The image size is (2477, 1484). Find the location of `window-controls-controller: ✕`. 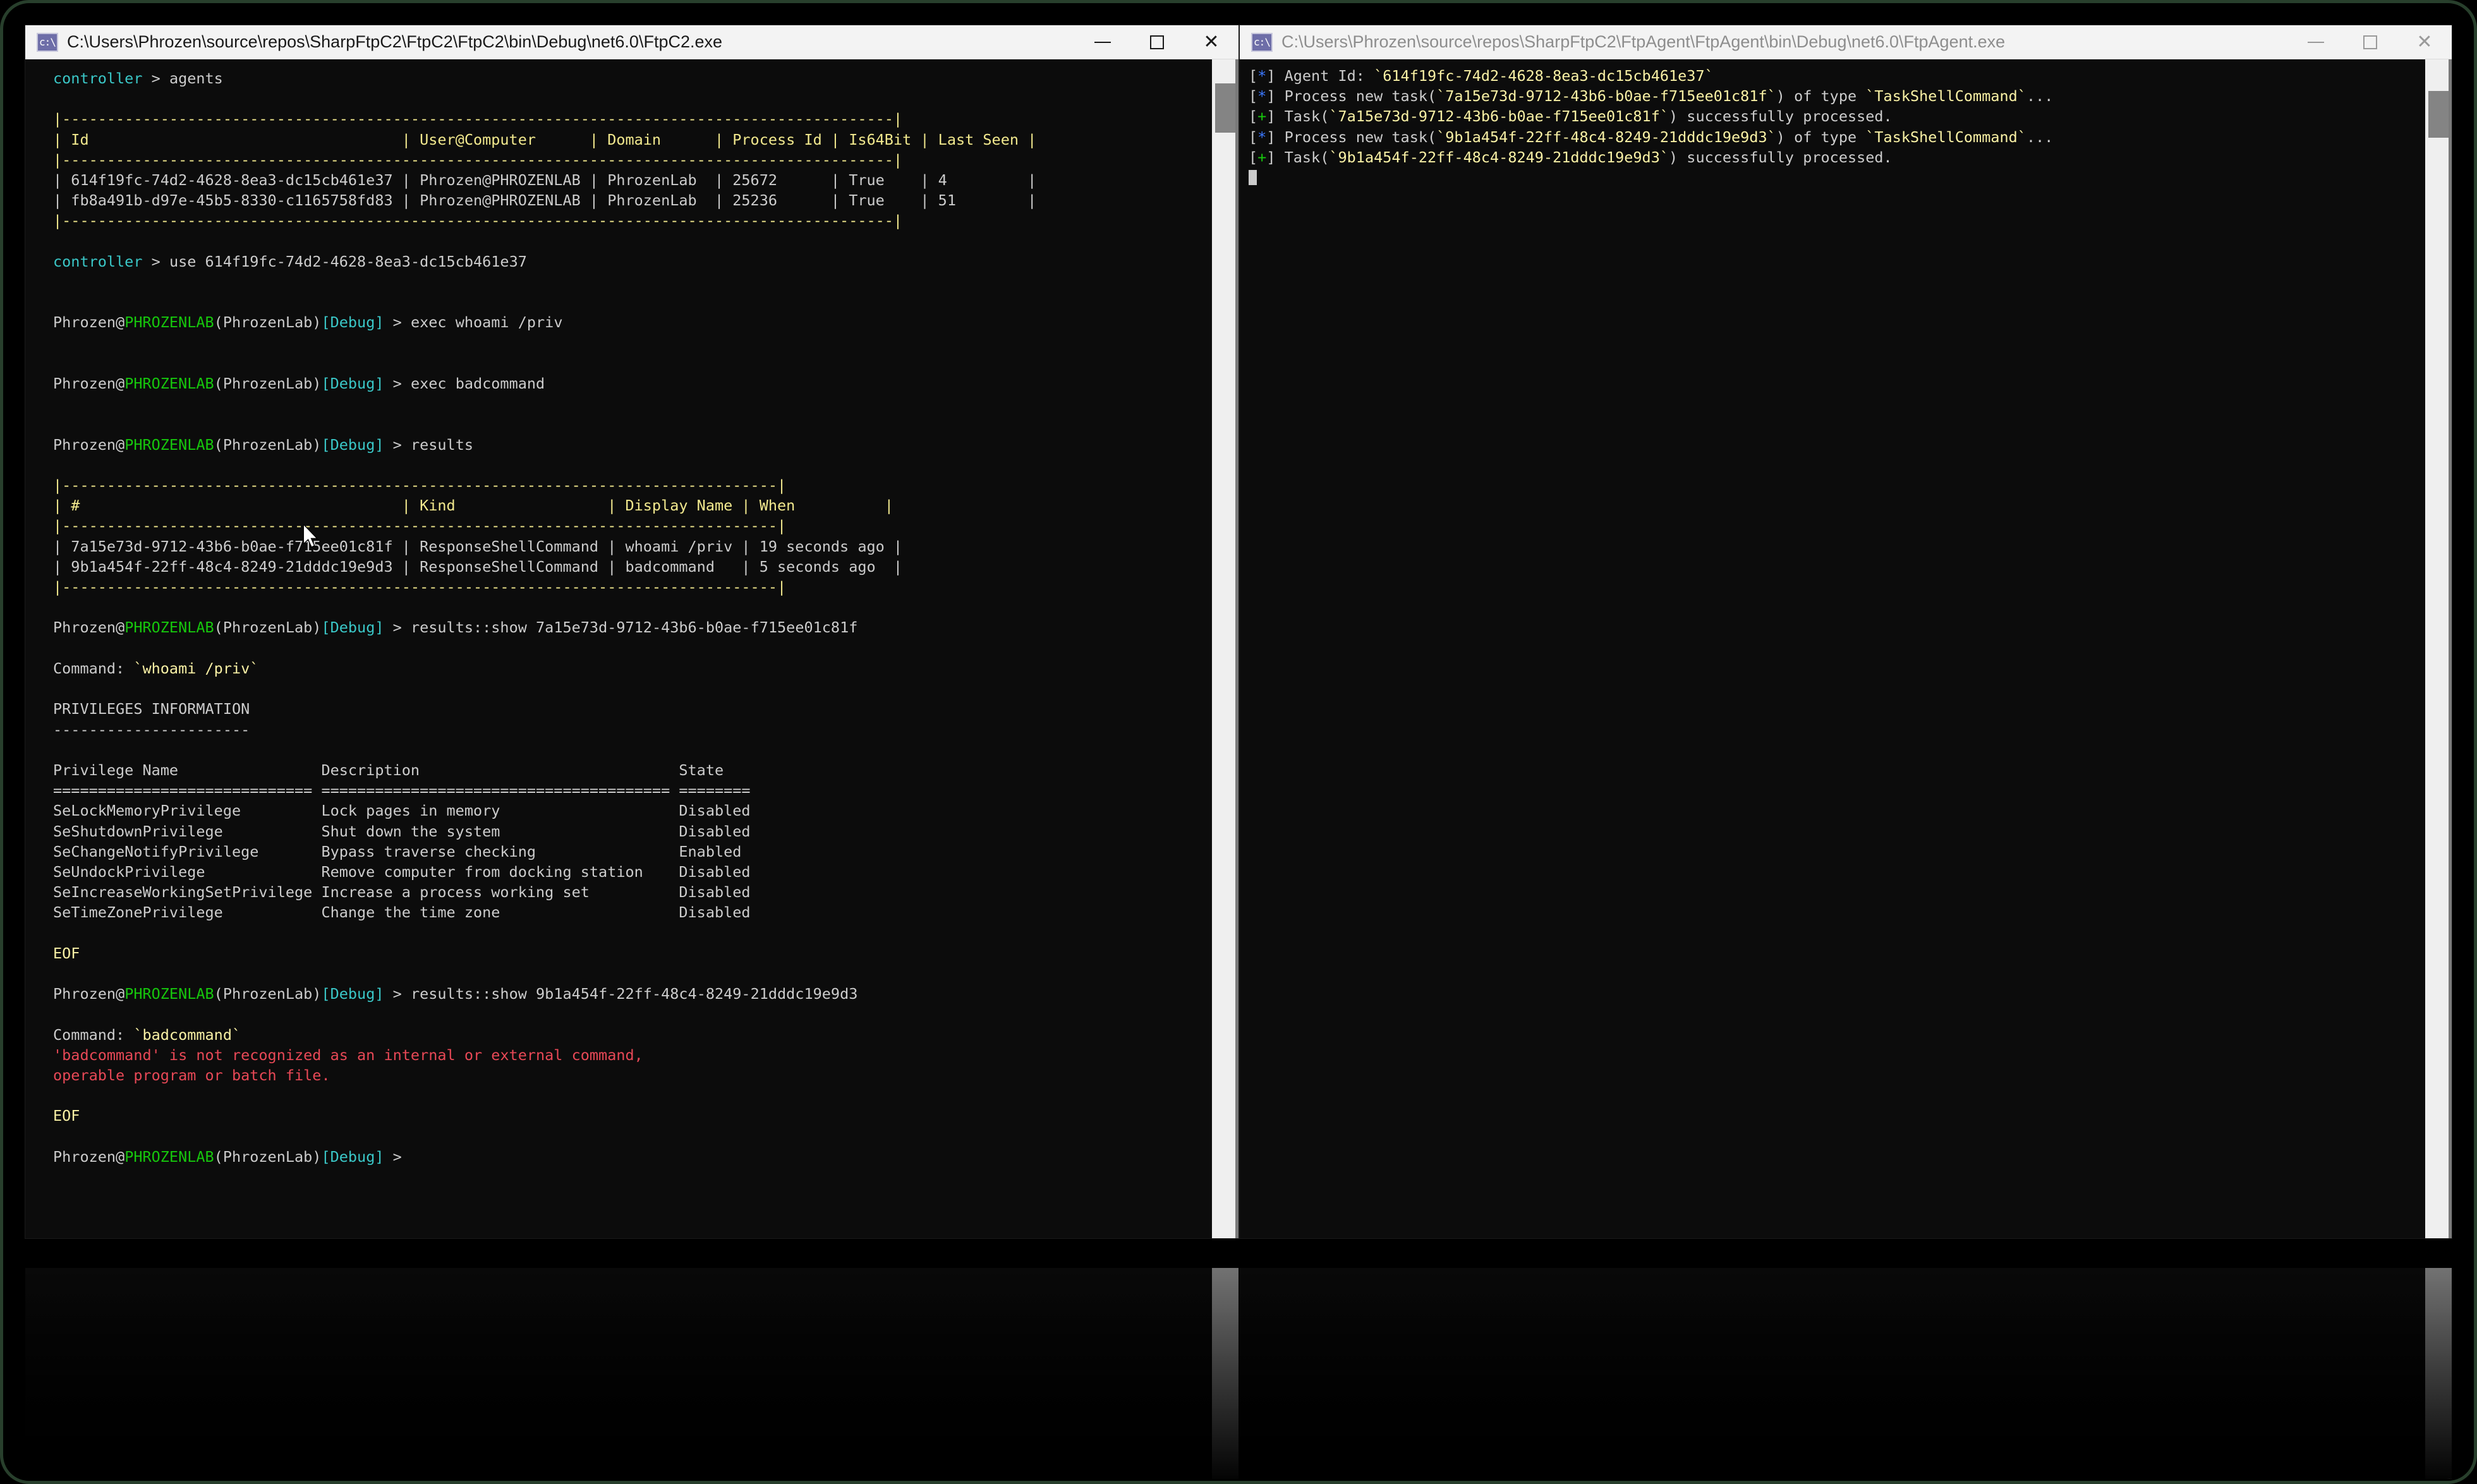

window-controls-controller: ✕ is located at coordinates (1156, 42).